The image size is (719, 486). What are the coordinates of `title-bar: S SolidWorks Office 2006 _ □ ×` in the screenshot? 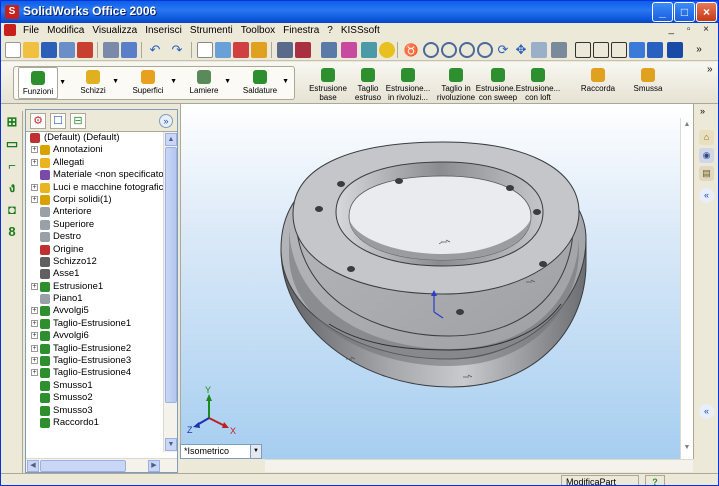 It's located at (359, 12).